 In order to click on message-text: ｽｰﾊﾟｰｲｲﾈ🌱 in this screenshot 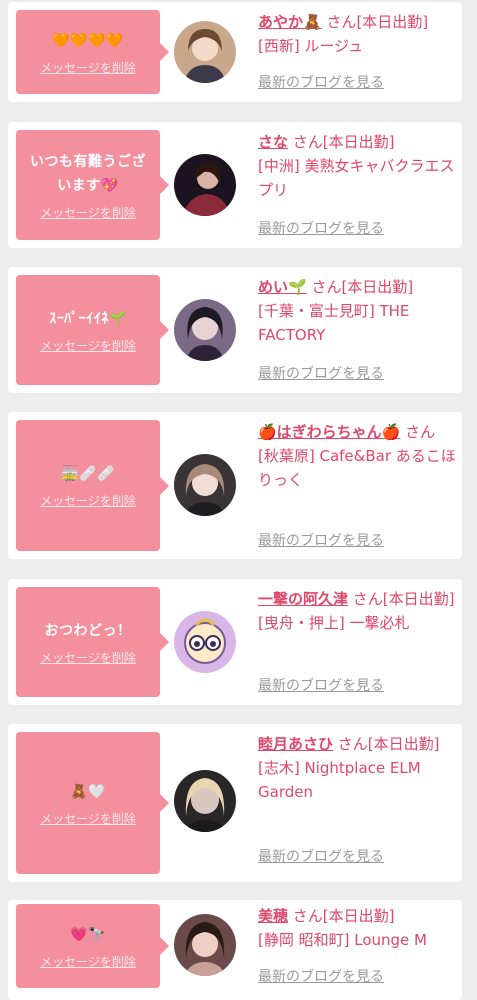, I will do `click(88, 318)`.